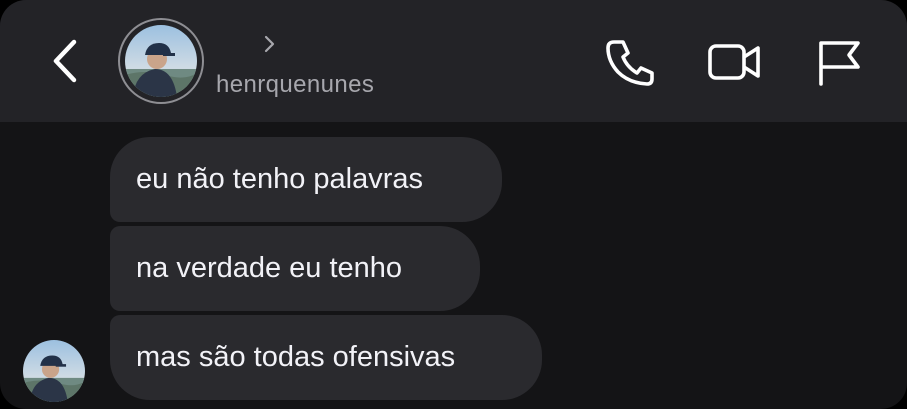  I want to click on avatar-photo, so click(161, 61).